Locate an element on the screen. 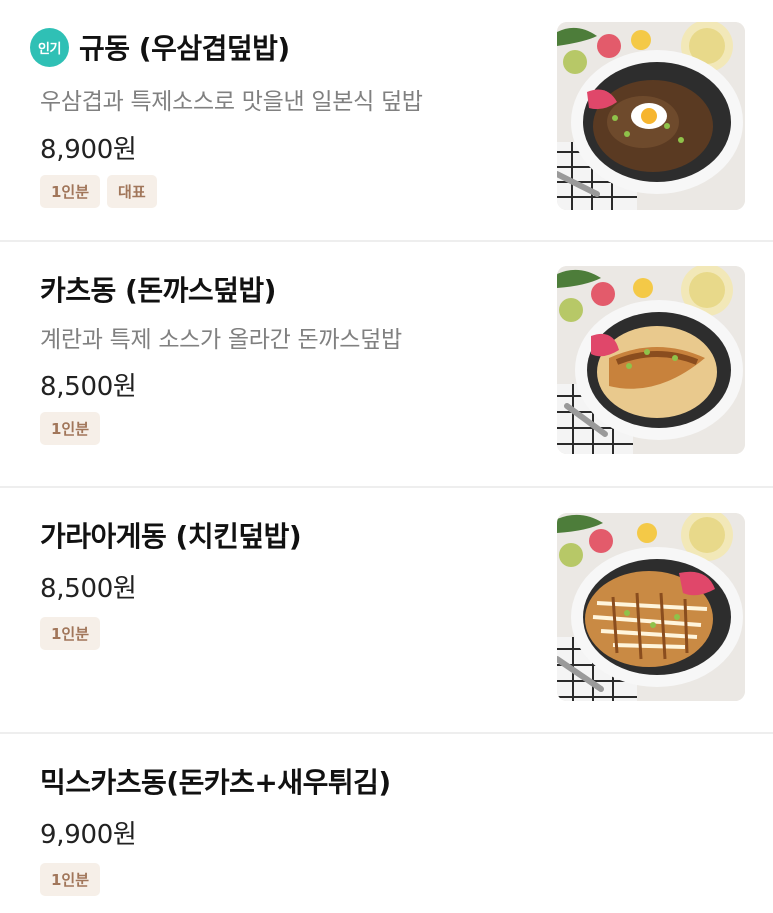 The width and height of the screenshot is (773, 913). gyudon-photo is located at coordinates (651, 116).